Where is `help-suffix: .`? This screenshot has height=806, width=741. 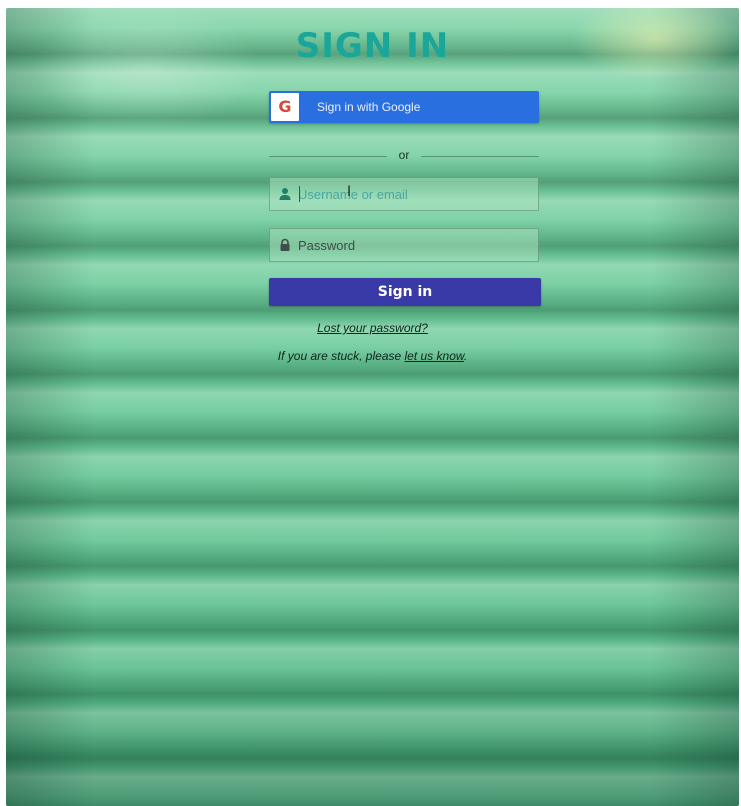 help-suffix: . is located at coordinates (465, 356).